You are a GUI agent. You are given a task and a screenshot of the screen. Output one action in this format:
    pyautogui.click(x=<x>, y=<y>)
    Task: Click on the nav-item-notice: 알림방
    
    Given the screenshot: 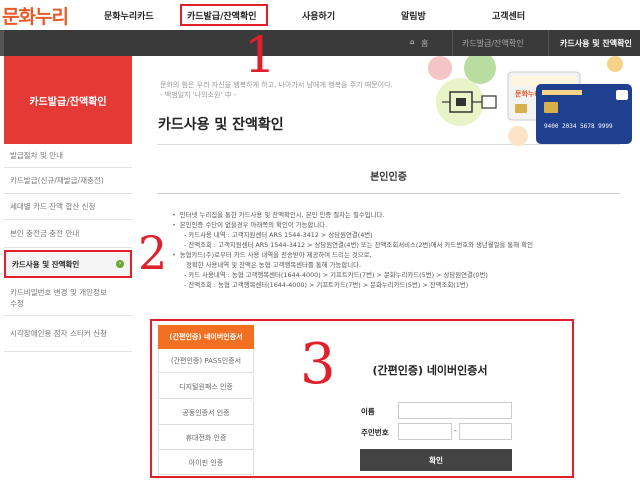 What is the action you would take?
    pyautogui.click(x=413, y=15)
    